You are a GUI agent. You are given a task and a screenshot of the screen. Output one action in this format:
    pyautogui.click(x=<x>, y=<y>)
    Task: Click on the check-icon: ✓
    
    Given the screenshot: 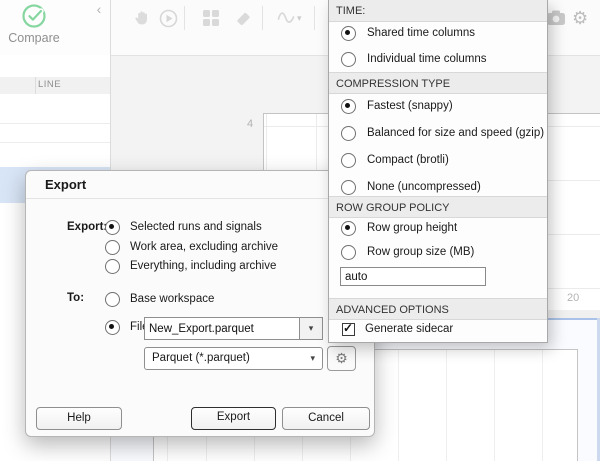 What is the action you would take?
    pyautogui.click(x=348, y=327)
    